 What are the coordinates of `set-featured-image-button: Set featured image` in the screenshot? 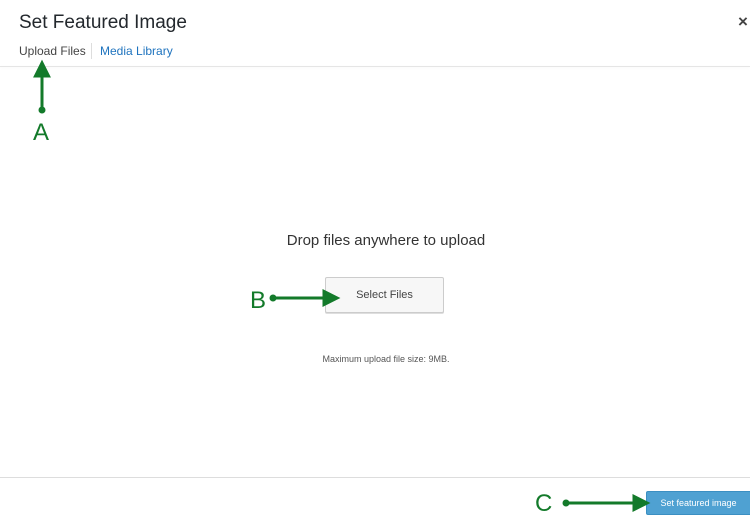 It's located at (698, 503).